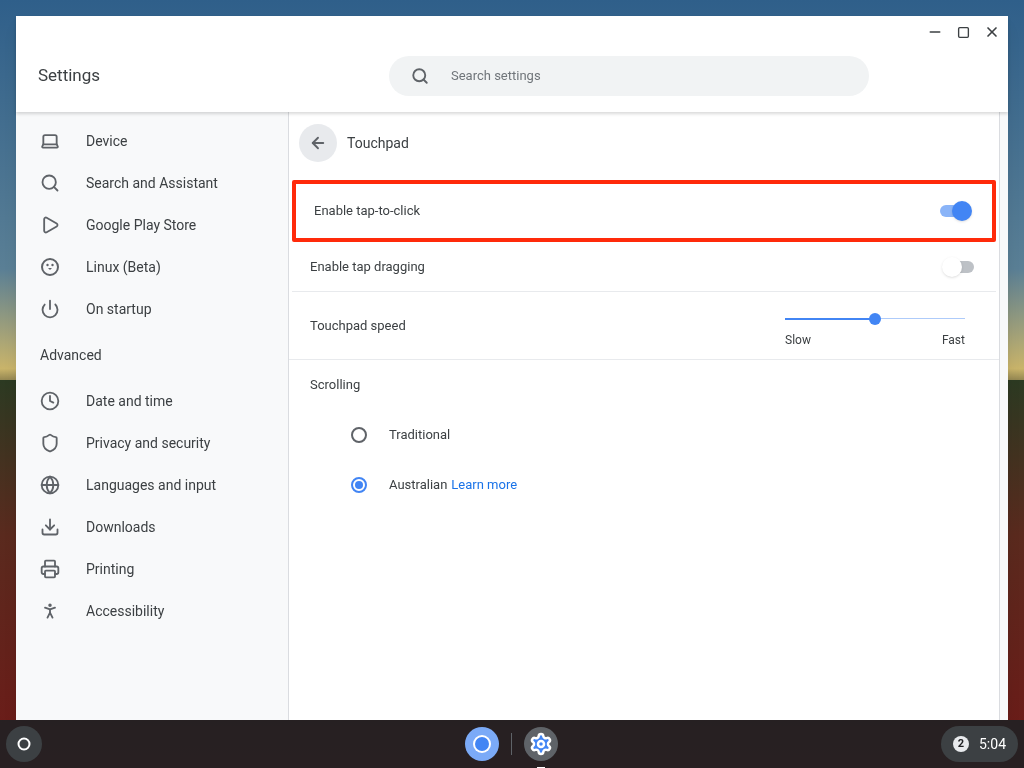 This screenshot has width=1024, height=768. I want to click on search-field: Search settings, so click(629, 76).